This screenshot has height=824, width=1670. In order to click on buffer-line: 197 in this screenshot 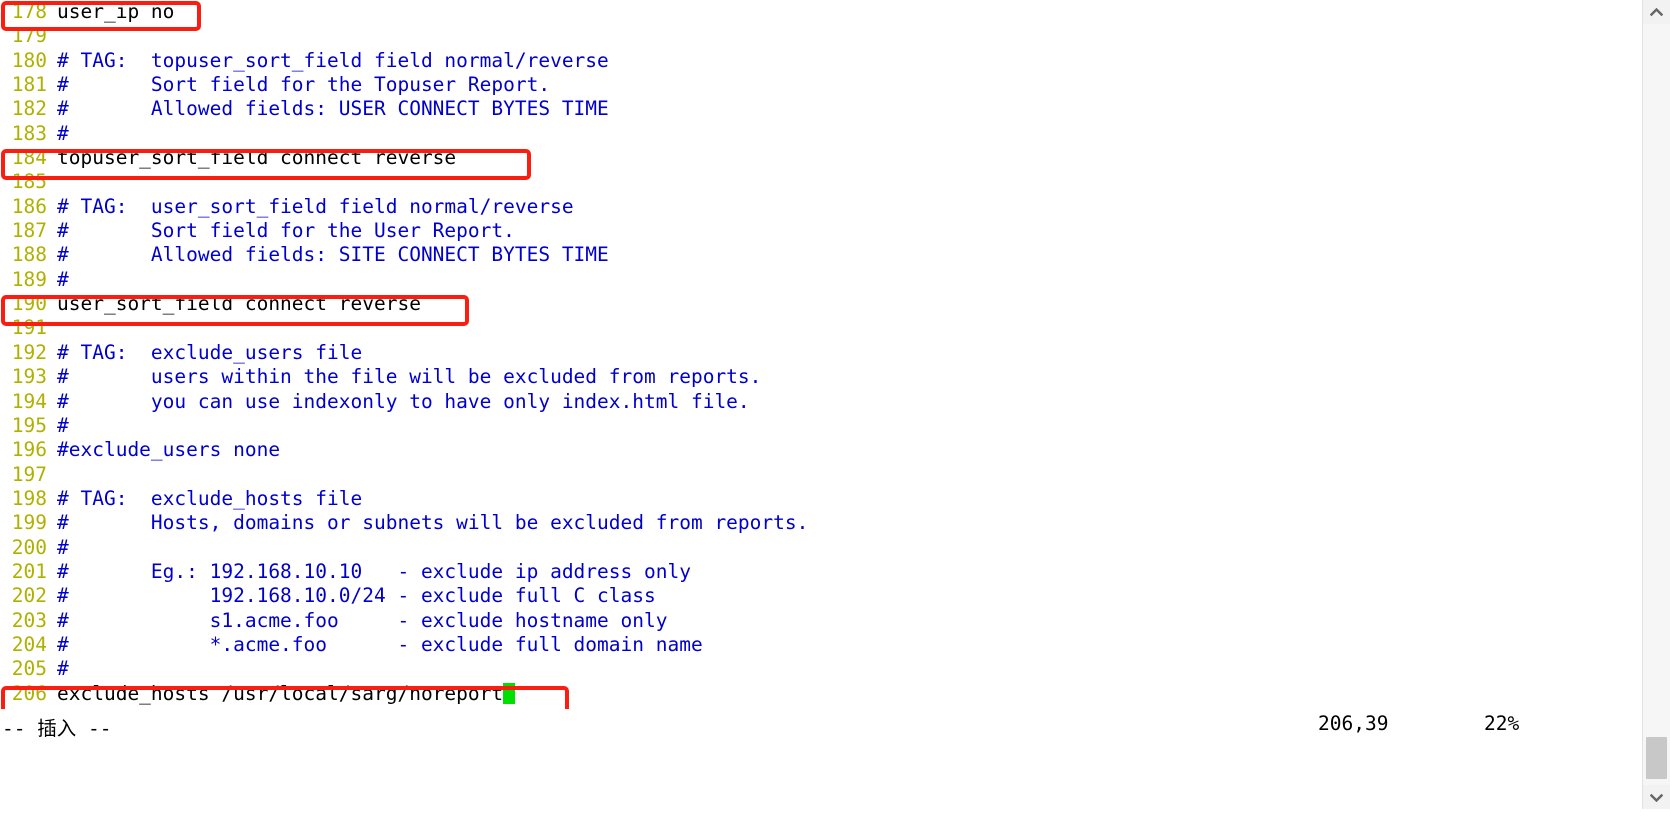, I will do `click(821, 475)`.